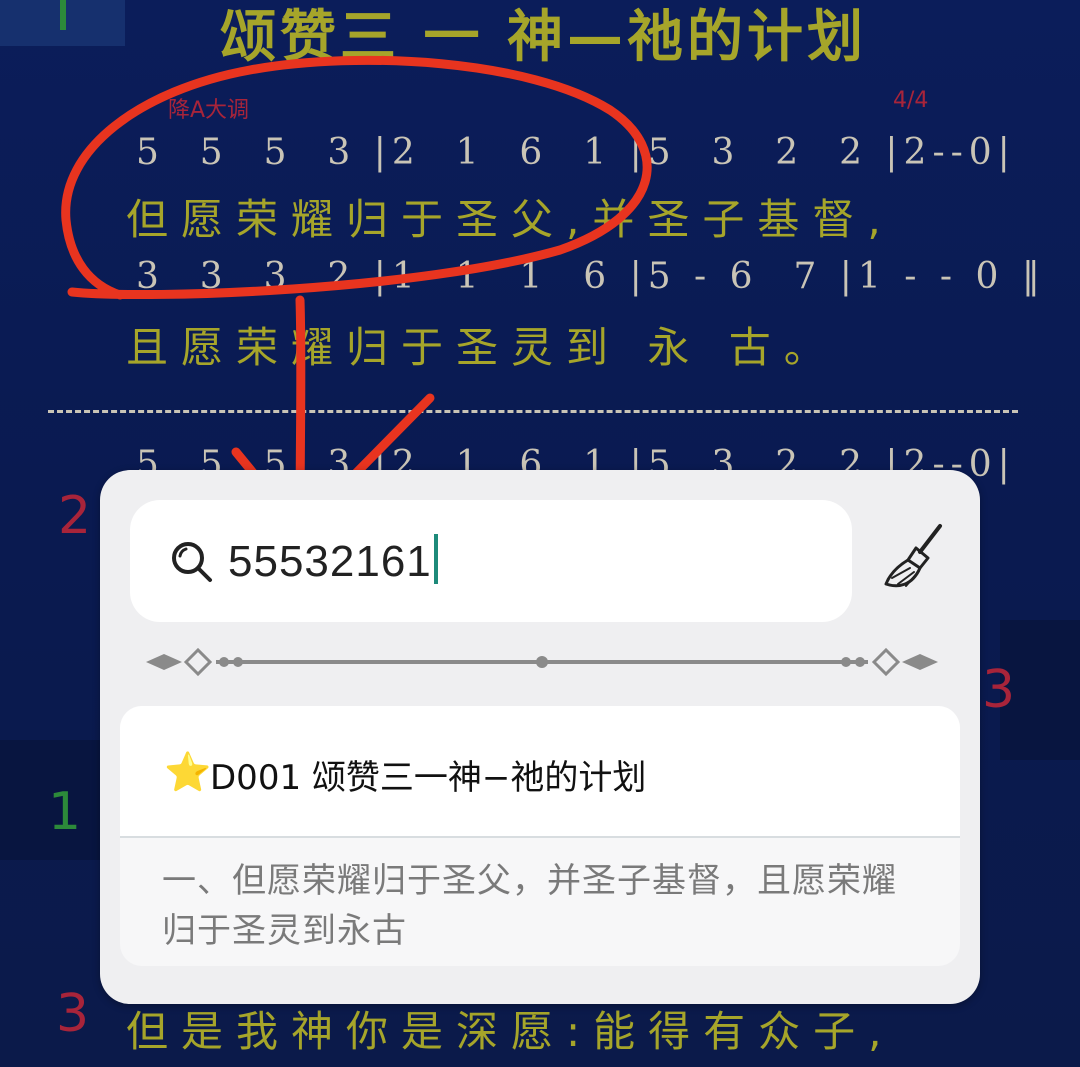 Image resolution: width=1080 pixels, height=1067 pixels. I want to click on search-icon, so click(192, 562).